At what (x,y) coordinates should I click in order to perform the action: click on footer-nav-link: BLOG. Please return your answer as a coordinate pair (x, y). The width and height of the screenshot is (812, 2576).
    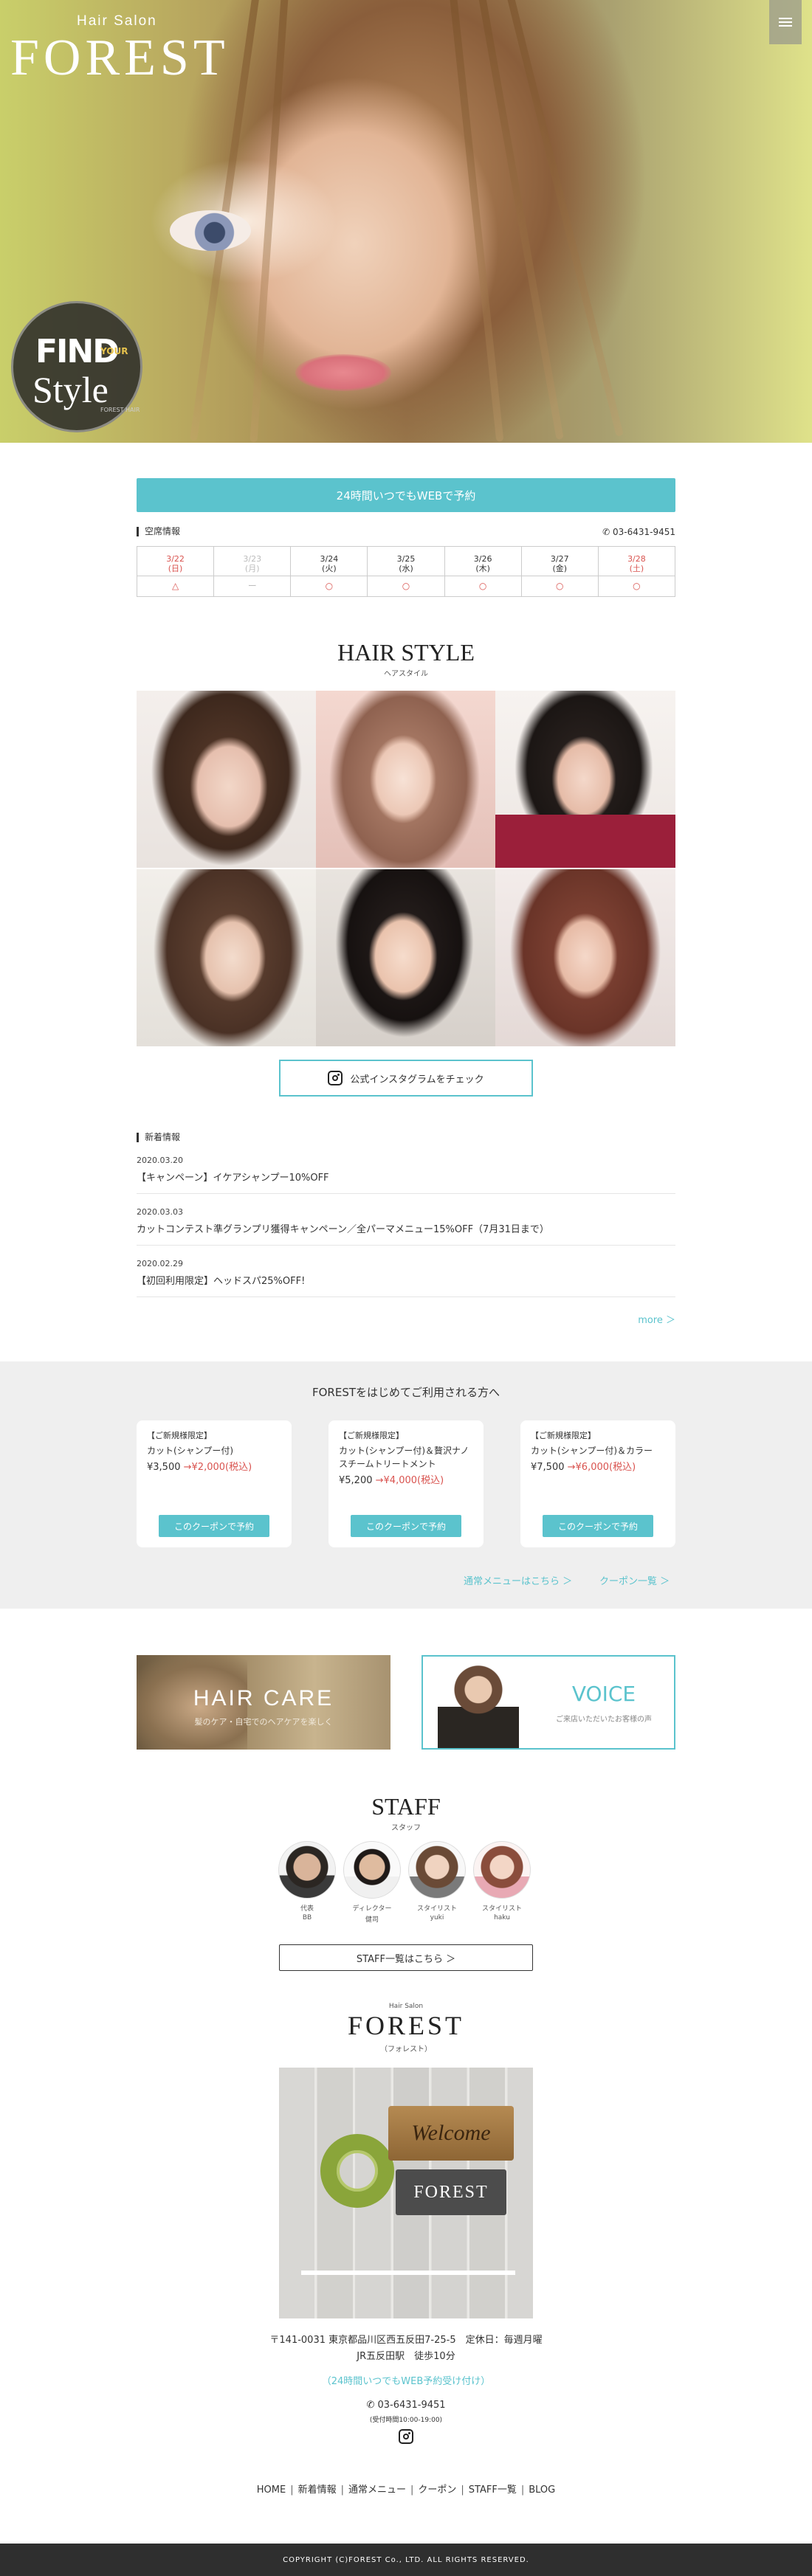
    Looking at the image, I should click on (542, 2490).